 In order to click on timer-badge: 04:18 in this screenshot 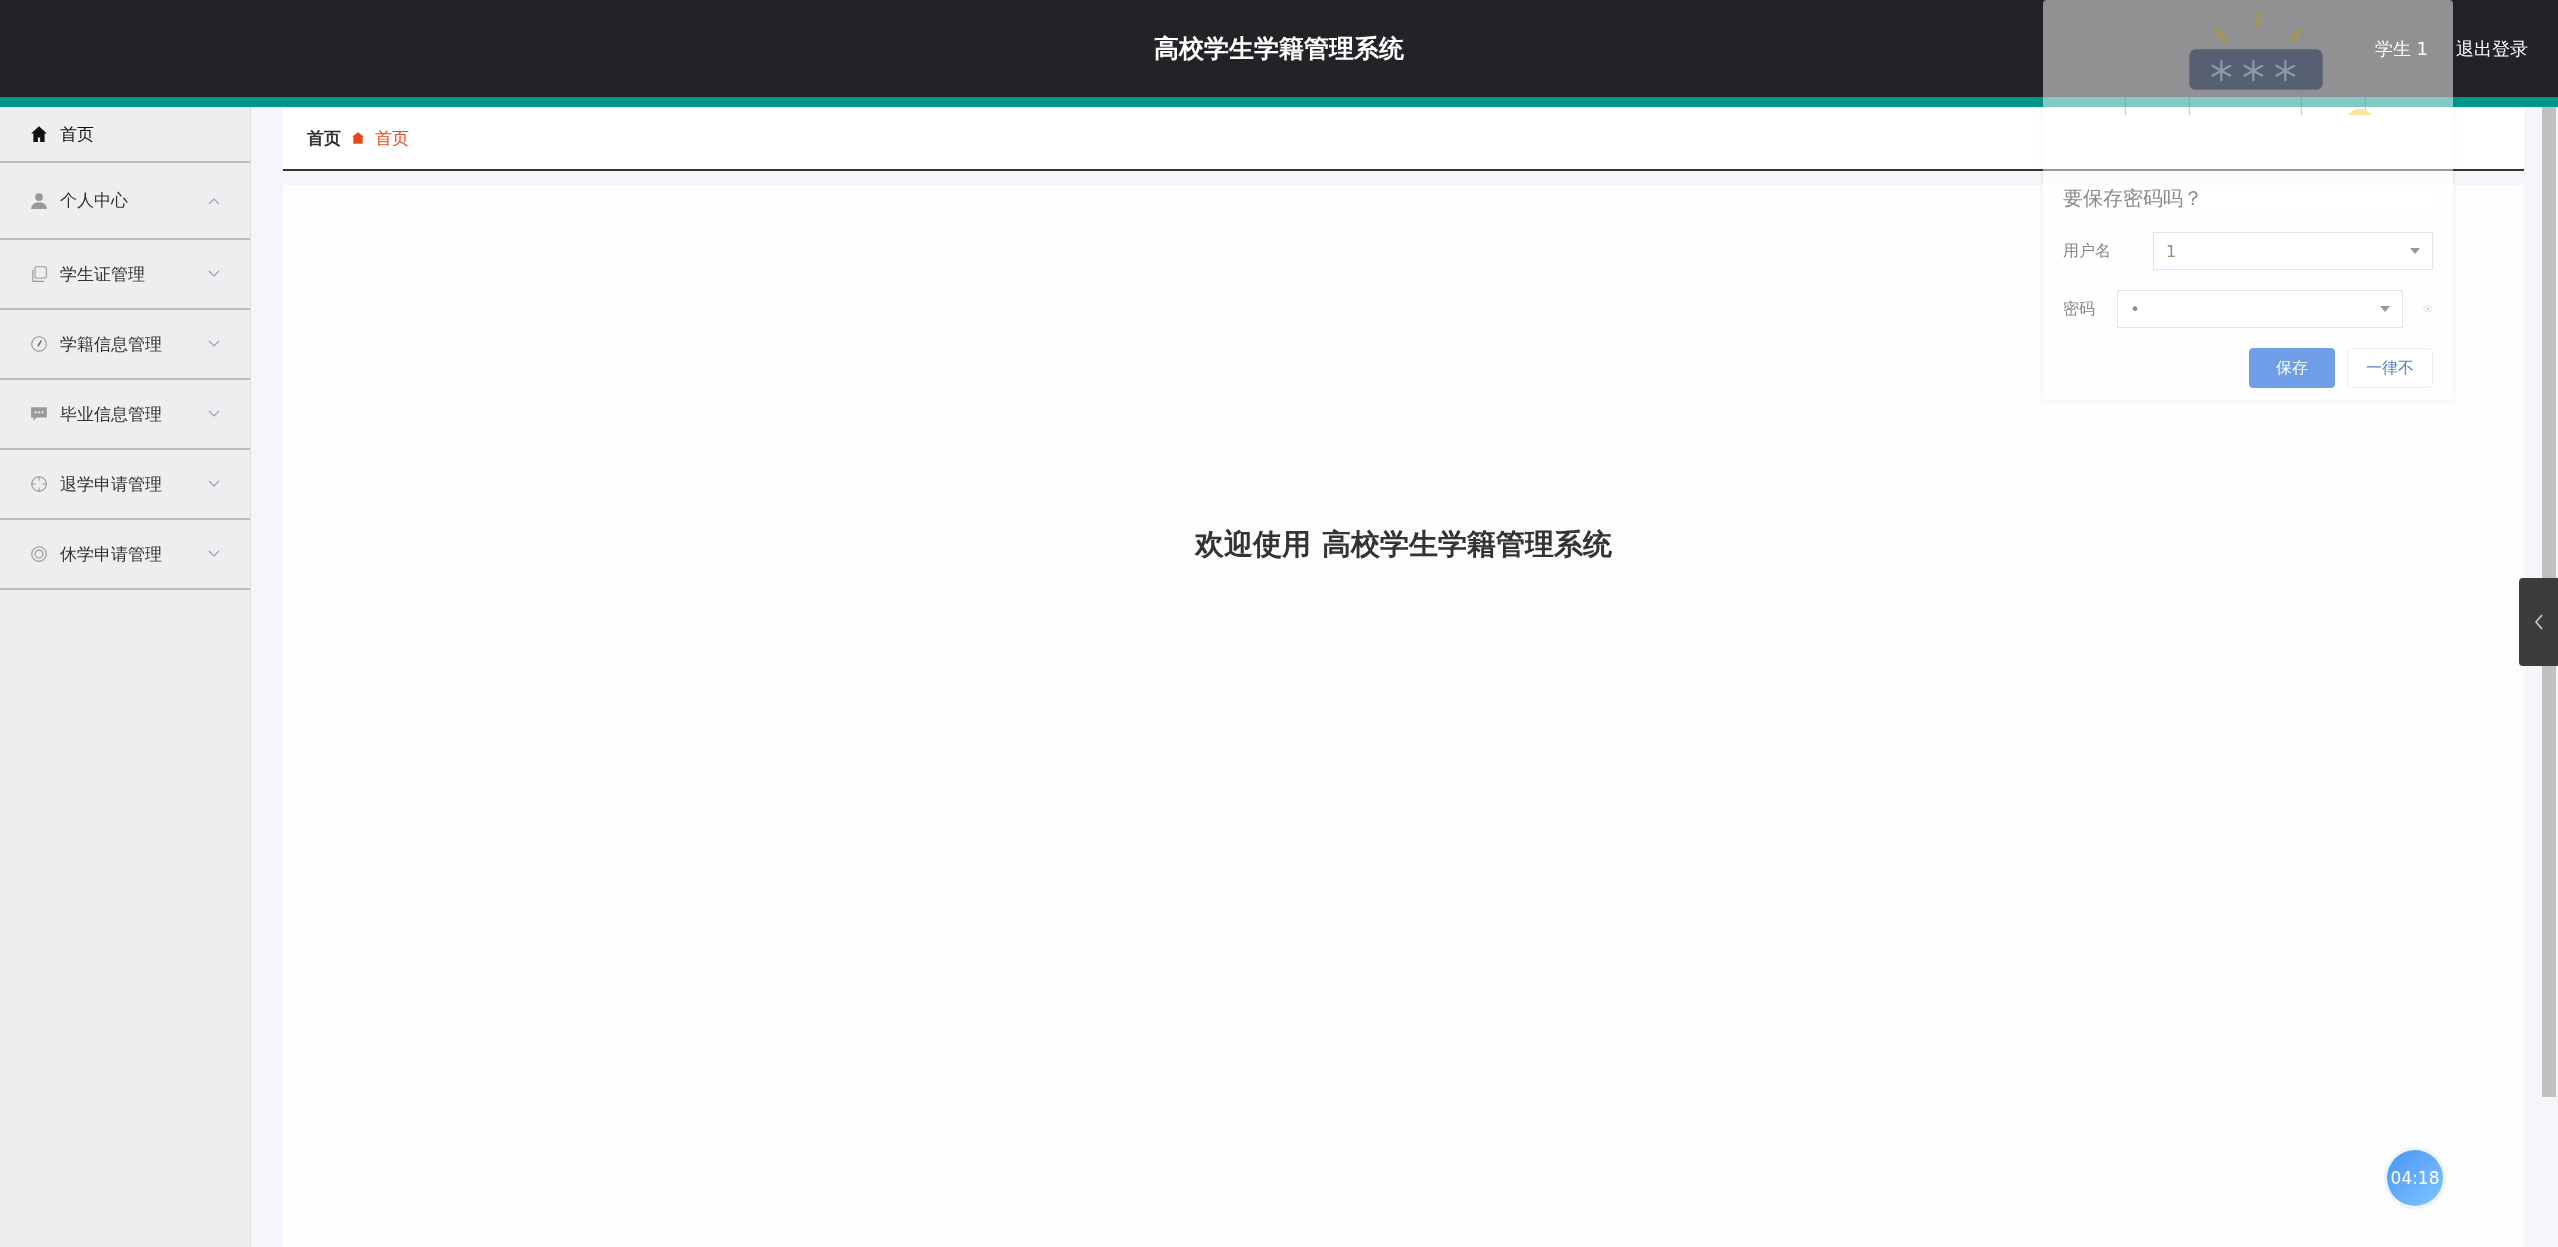, I will do `click(2415, 1178)`.